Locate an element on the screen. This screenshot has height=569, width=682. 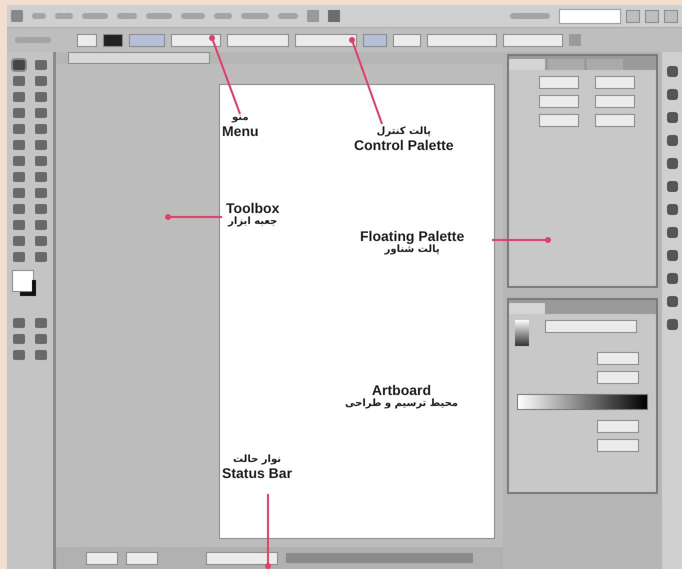
callout-label: جعبه ابزار is located at coordinates (253, 221).